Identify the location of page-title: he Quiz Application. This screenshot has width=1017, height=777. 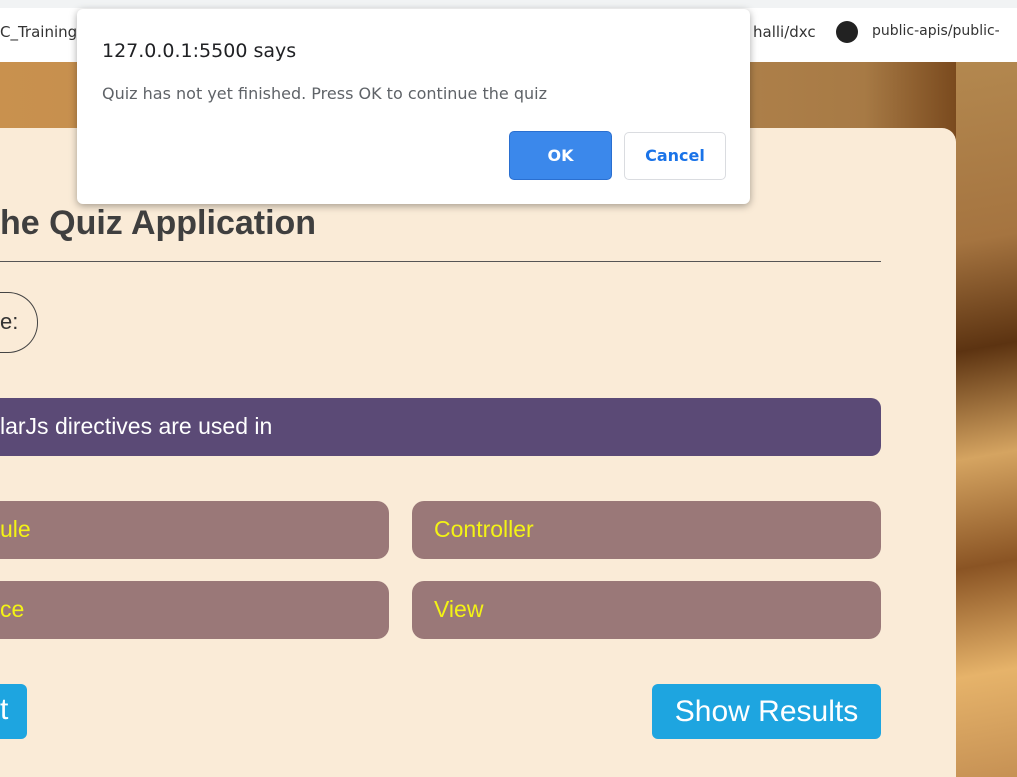
(158, 223).